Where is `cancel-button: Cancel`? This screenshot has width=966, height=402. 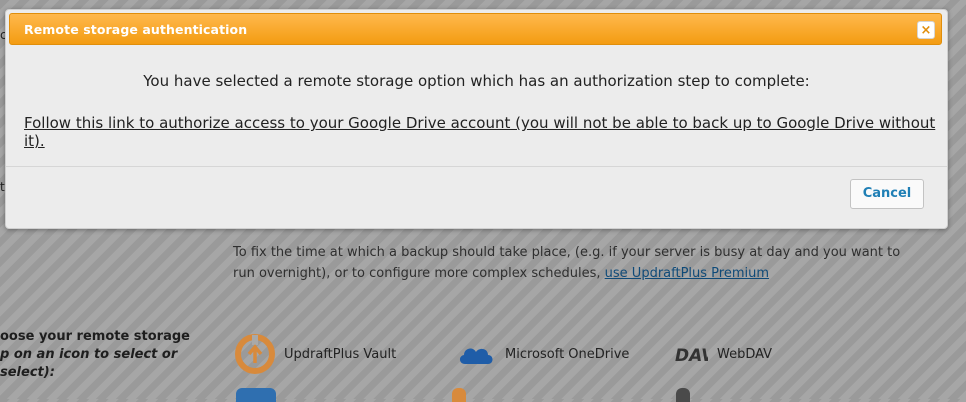 cancel-button: Cancel is located at coordinates (887, 194).